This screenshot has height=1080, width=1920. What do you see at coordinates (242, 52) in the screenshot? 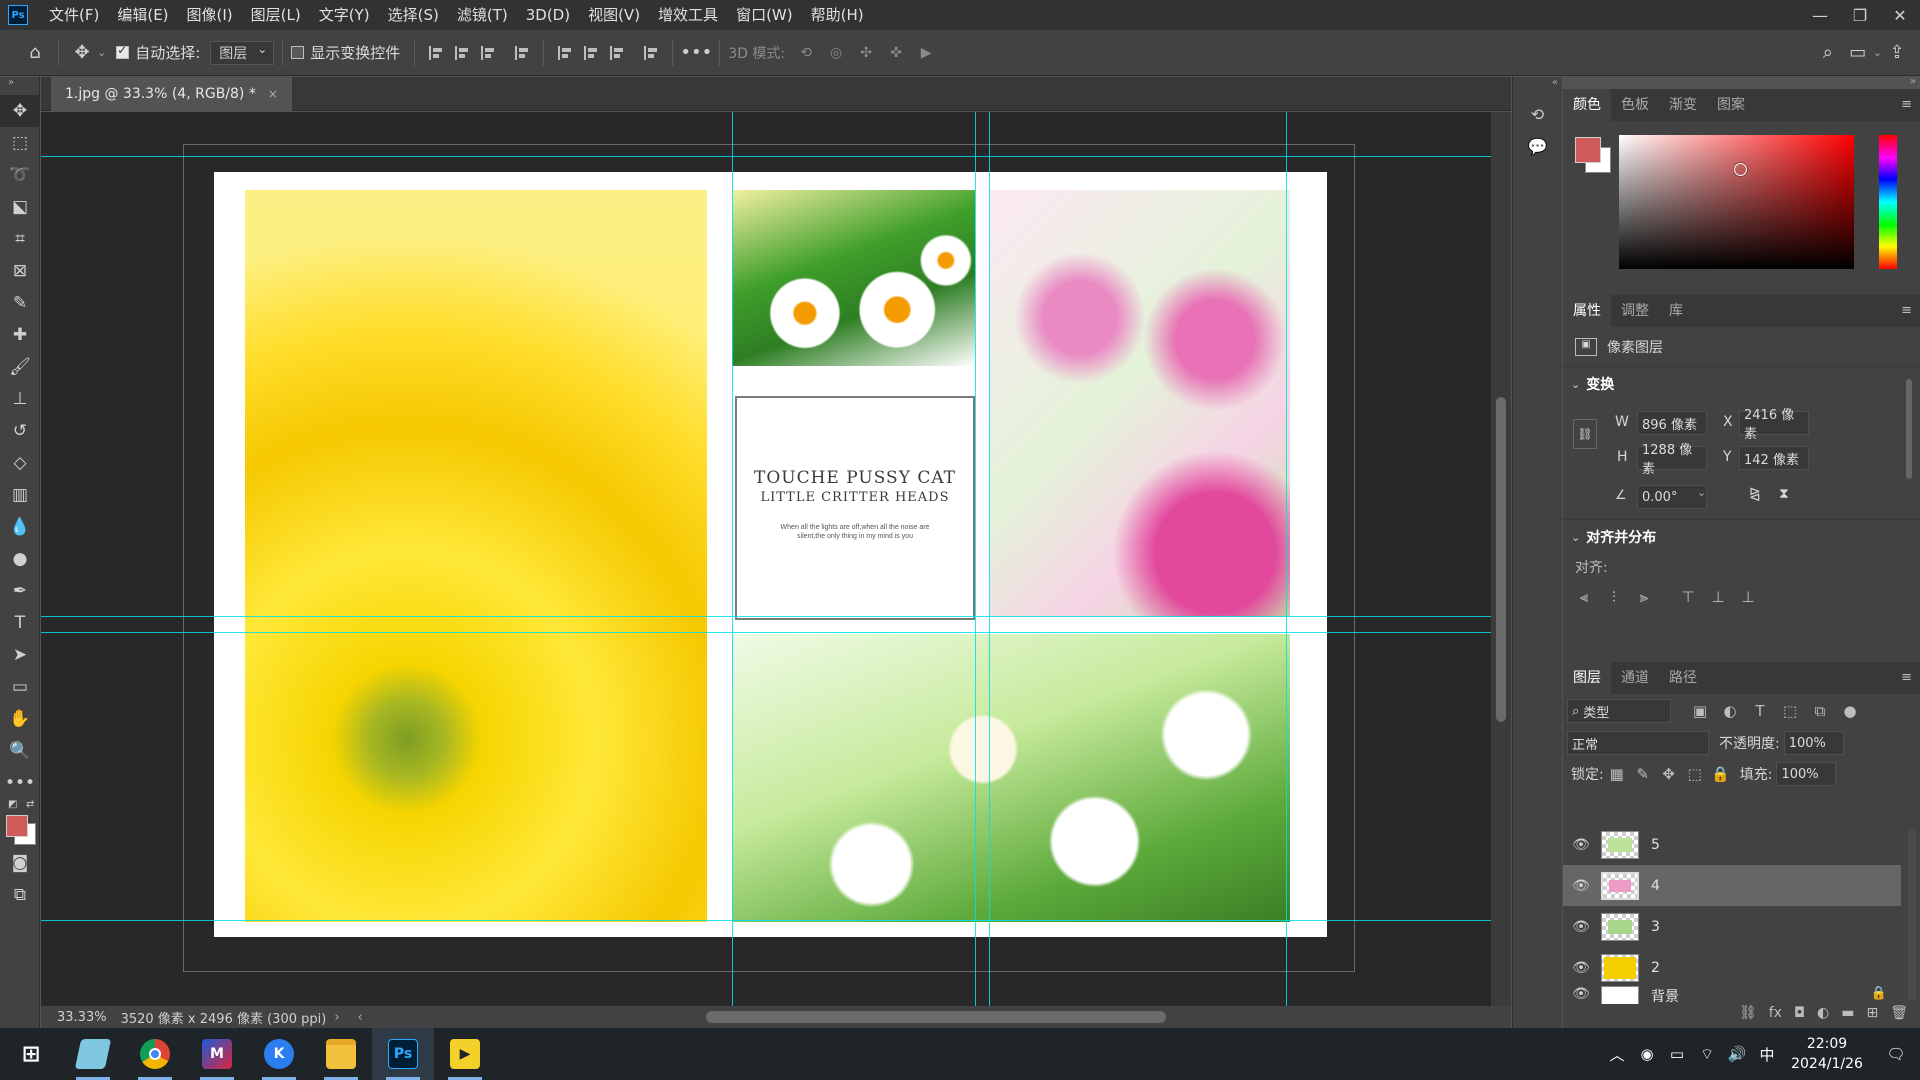
I see `auto-select-target-dropdown: 图层` at bounding box center [242, 52].